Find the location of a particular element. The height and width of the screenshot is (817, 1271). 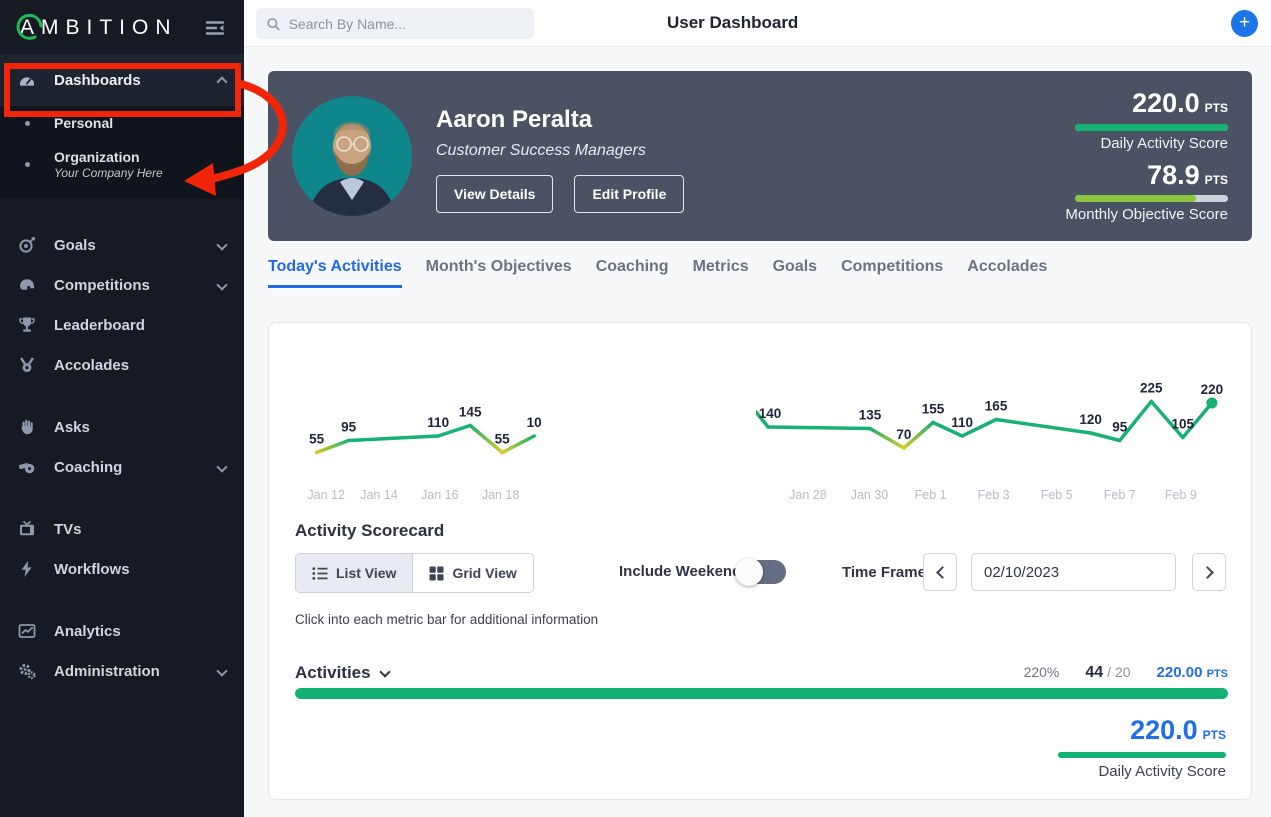

svg-text: Jan 18 is located at coordinates (501, 495).